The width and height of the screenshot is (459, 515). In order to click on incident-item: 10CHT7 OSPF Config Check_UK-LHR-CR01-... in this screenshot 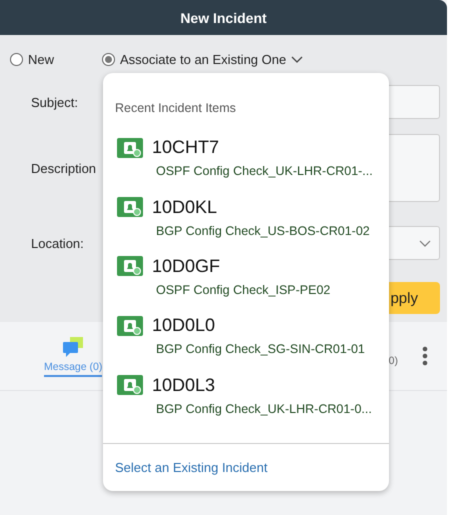, I will do `click(246, 158)`.